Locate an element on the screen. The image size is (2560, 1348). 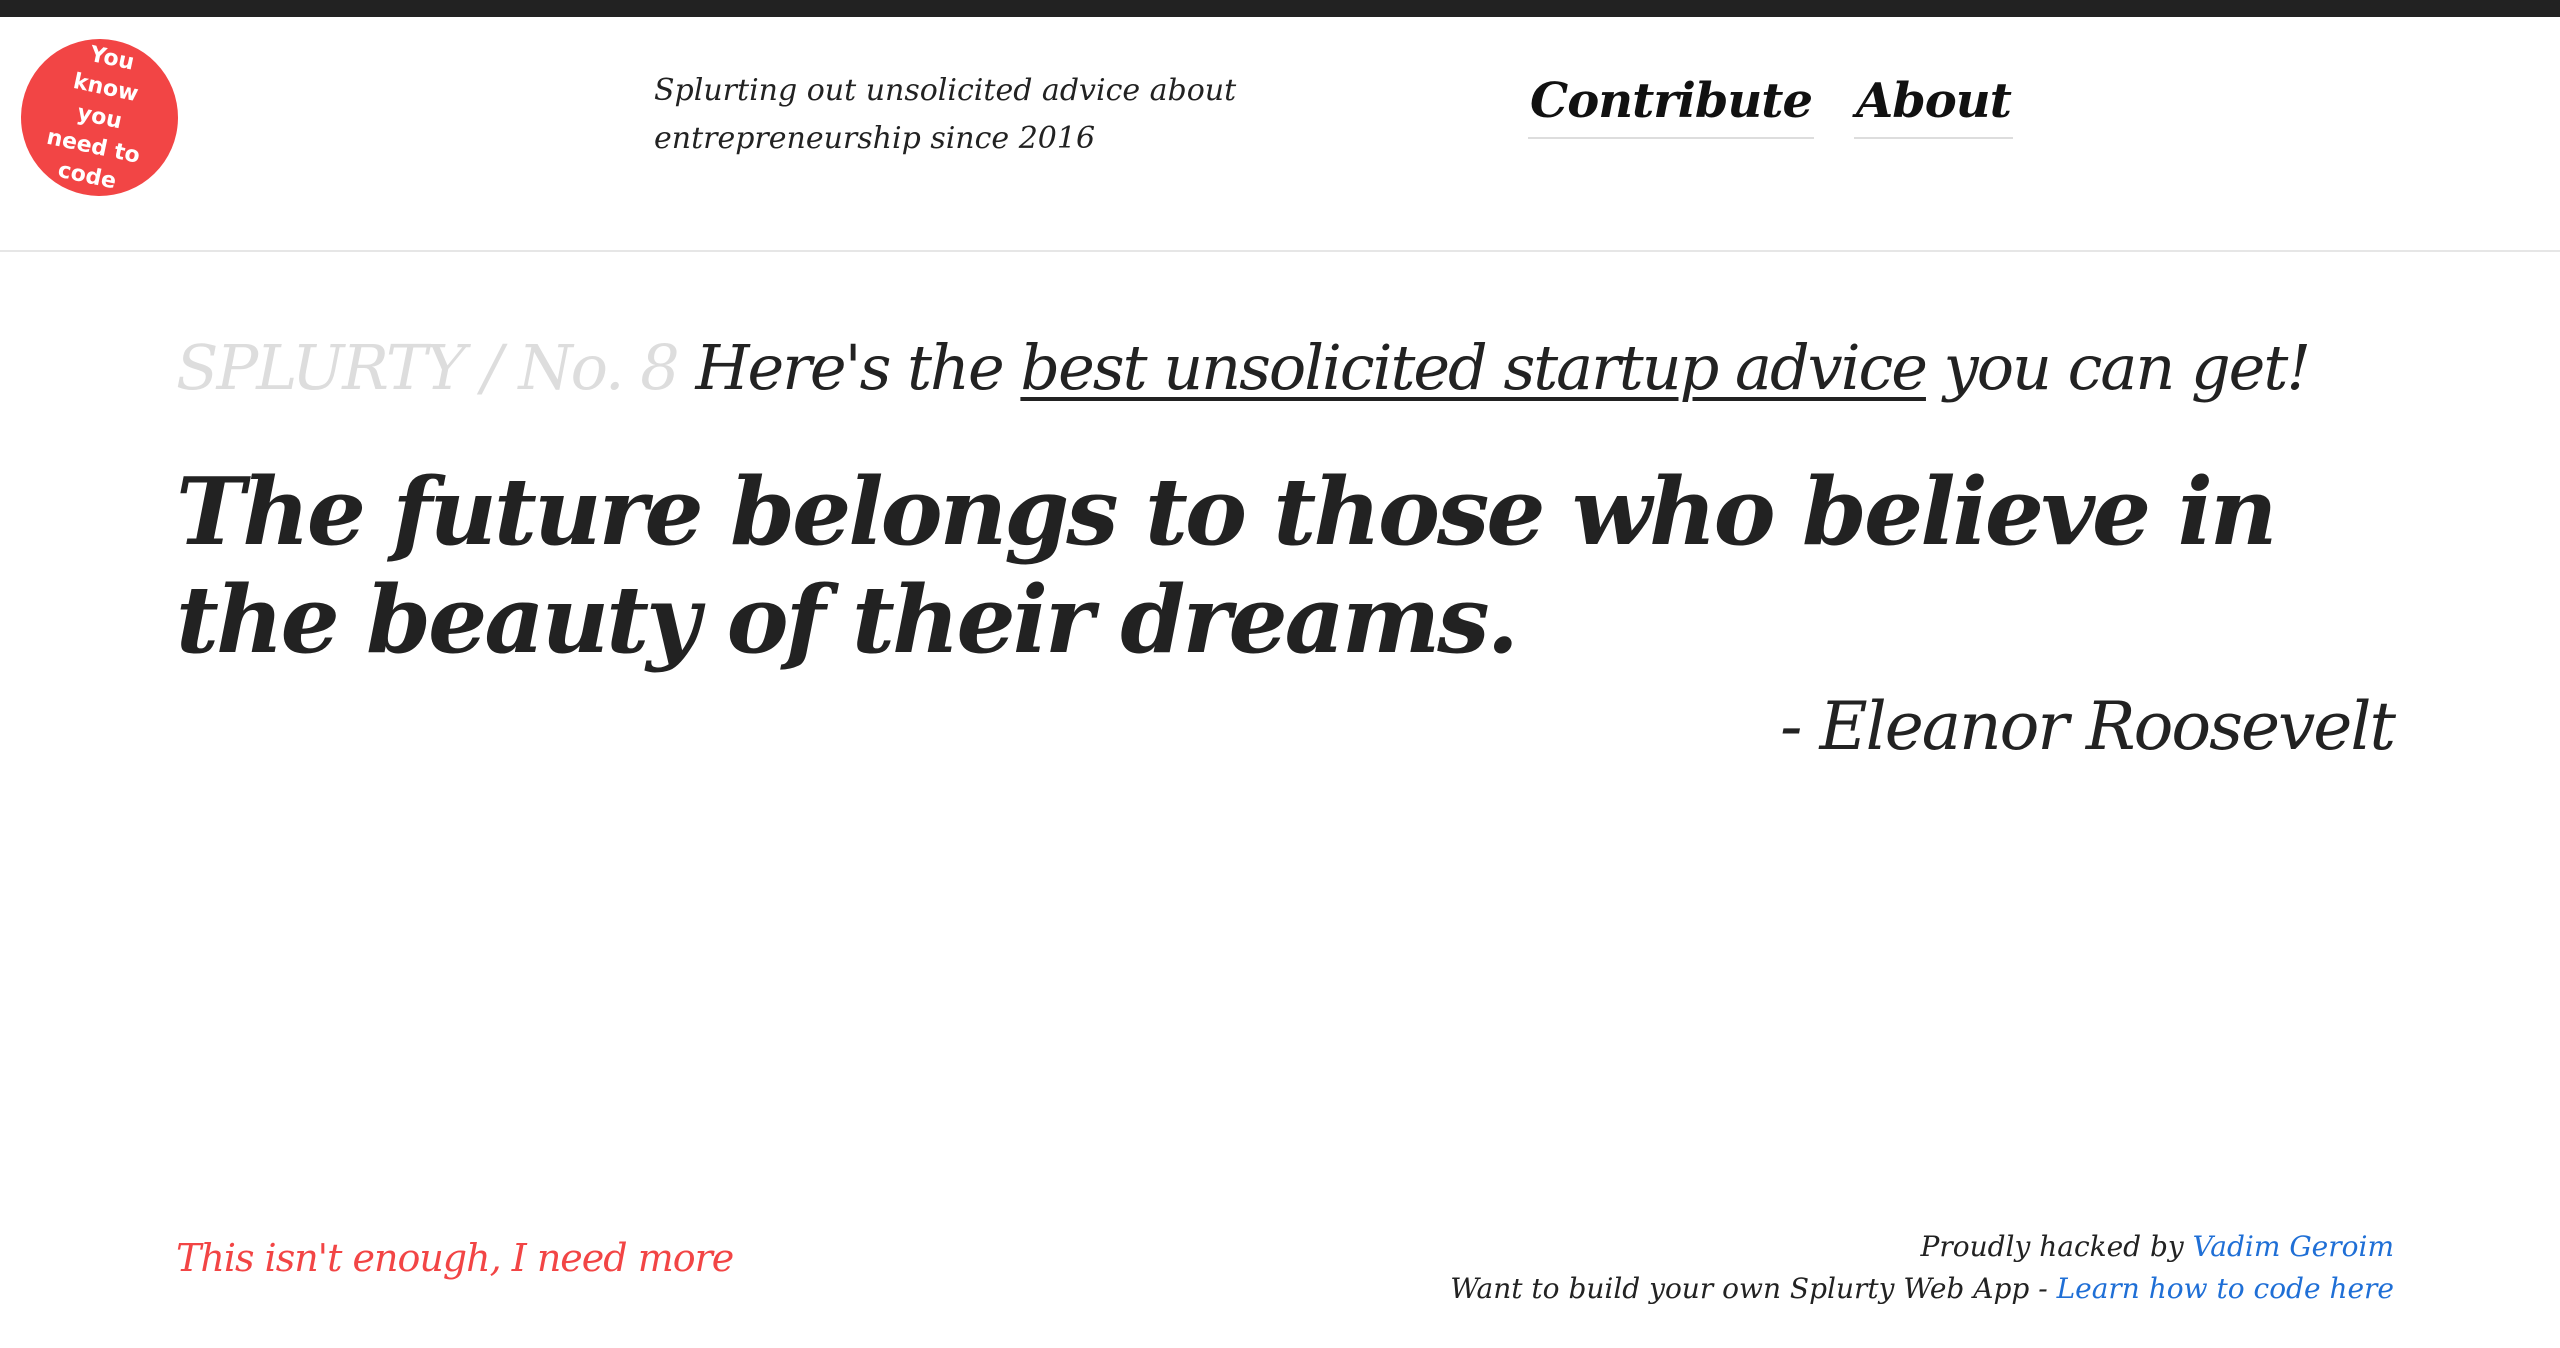
hacked-by-line: Proudly hacked by Vadim Geroim is located at coordinates (1922, 1247).